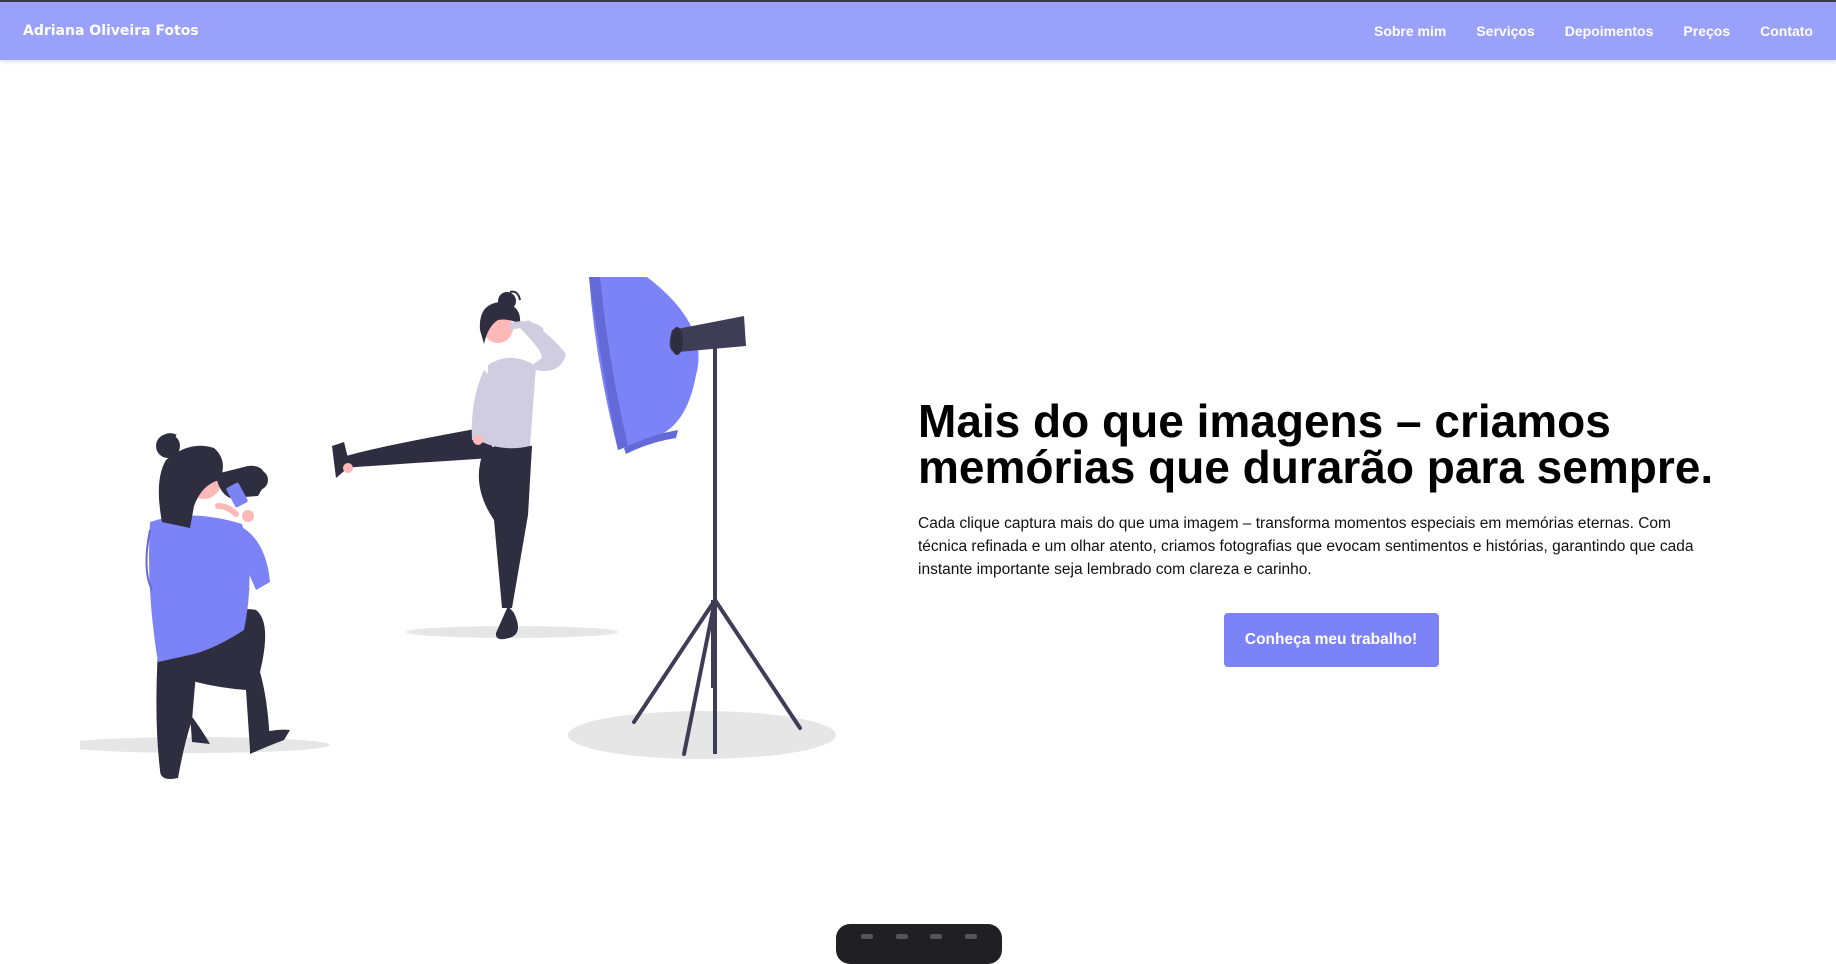  What do you see at coordinates (449, 465) in the screenshot?
I see `model-figure-icon` at bounding box center [449, 465].